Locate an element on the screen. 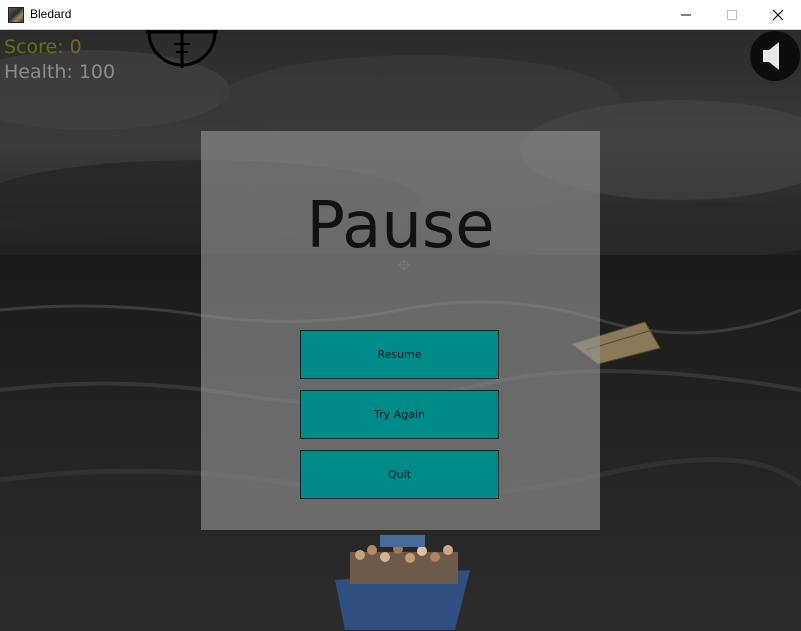 The image size is (801, 631). close-icon is located at coordinates (778, 15).